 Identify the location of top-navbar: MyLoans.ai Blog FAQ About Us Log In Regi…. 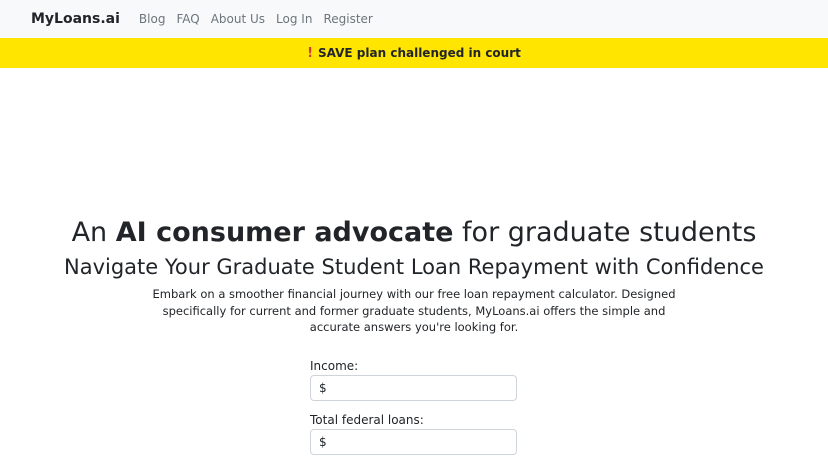
(414, 19).